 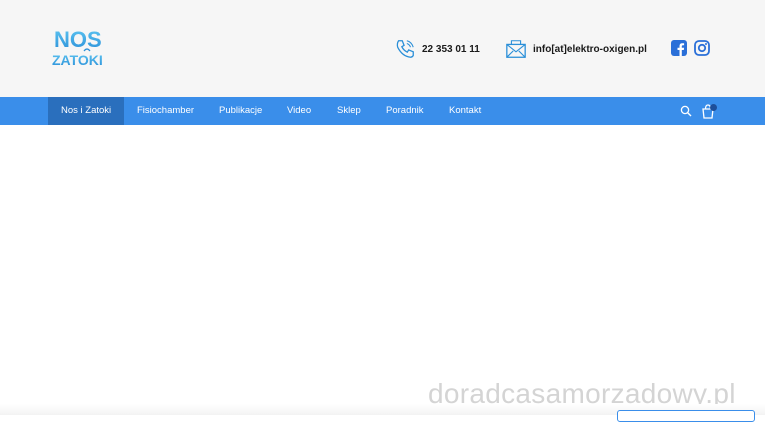 What do you see at coordinates (240, 111) in the screenshot?
I see `nav-item-publikacje: Publikacje` at bounding box center [240, 111].